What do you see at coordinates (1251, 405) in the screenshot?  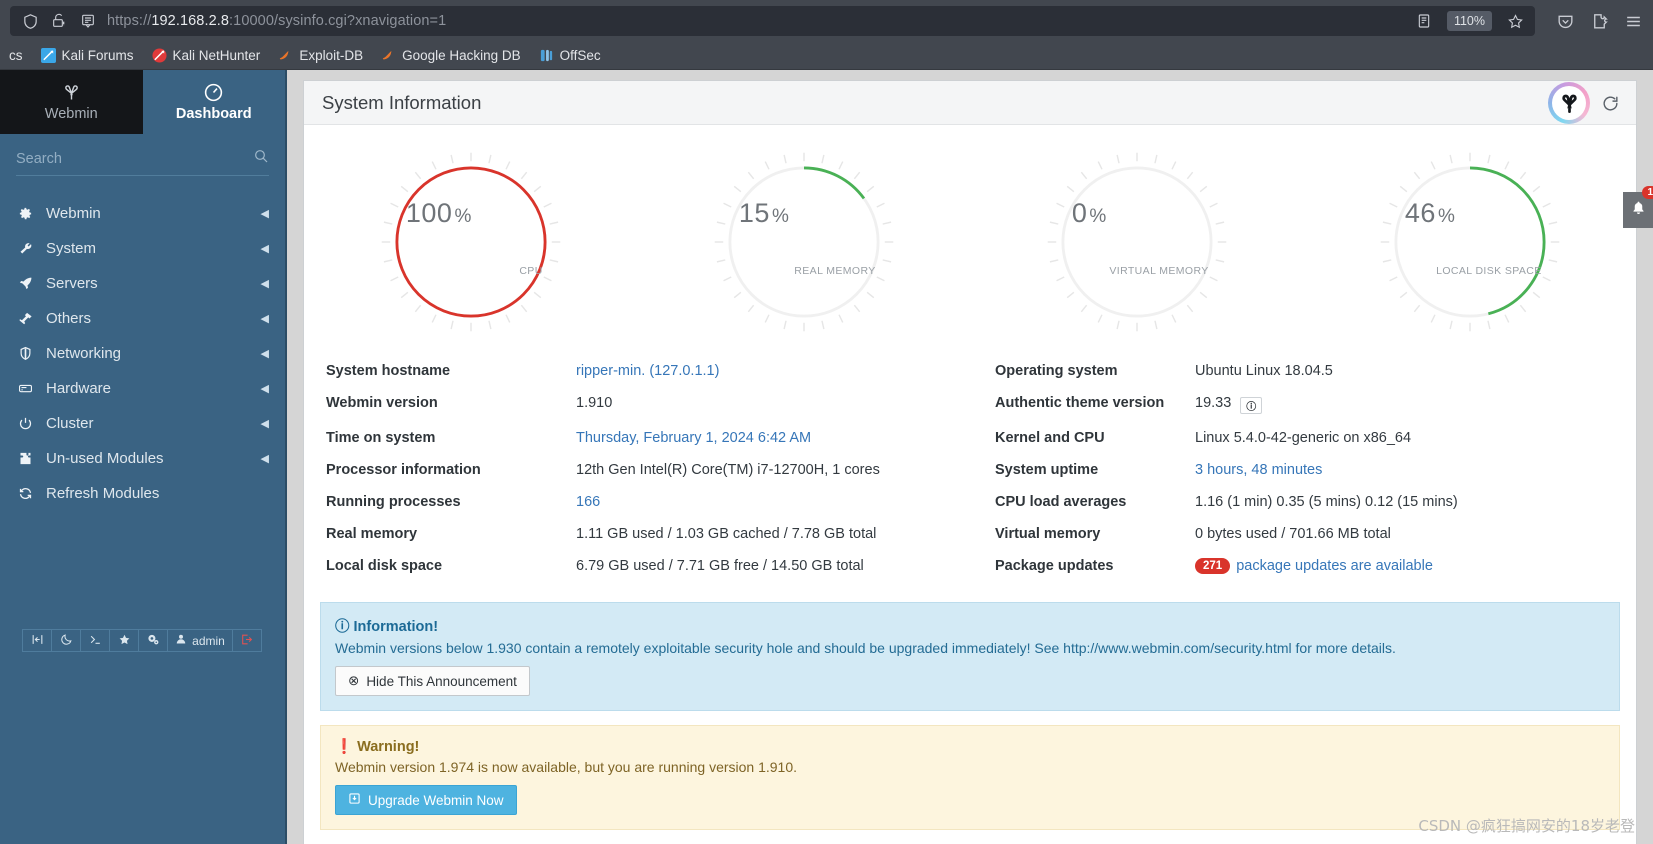 I see `info-icon: ⓘ` at bounding box center [1251, 405].